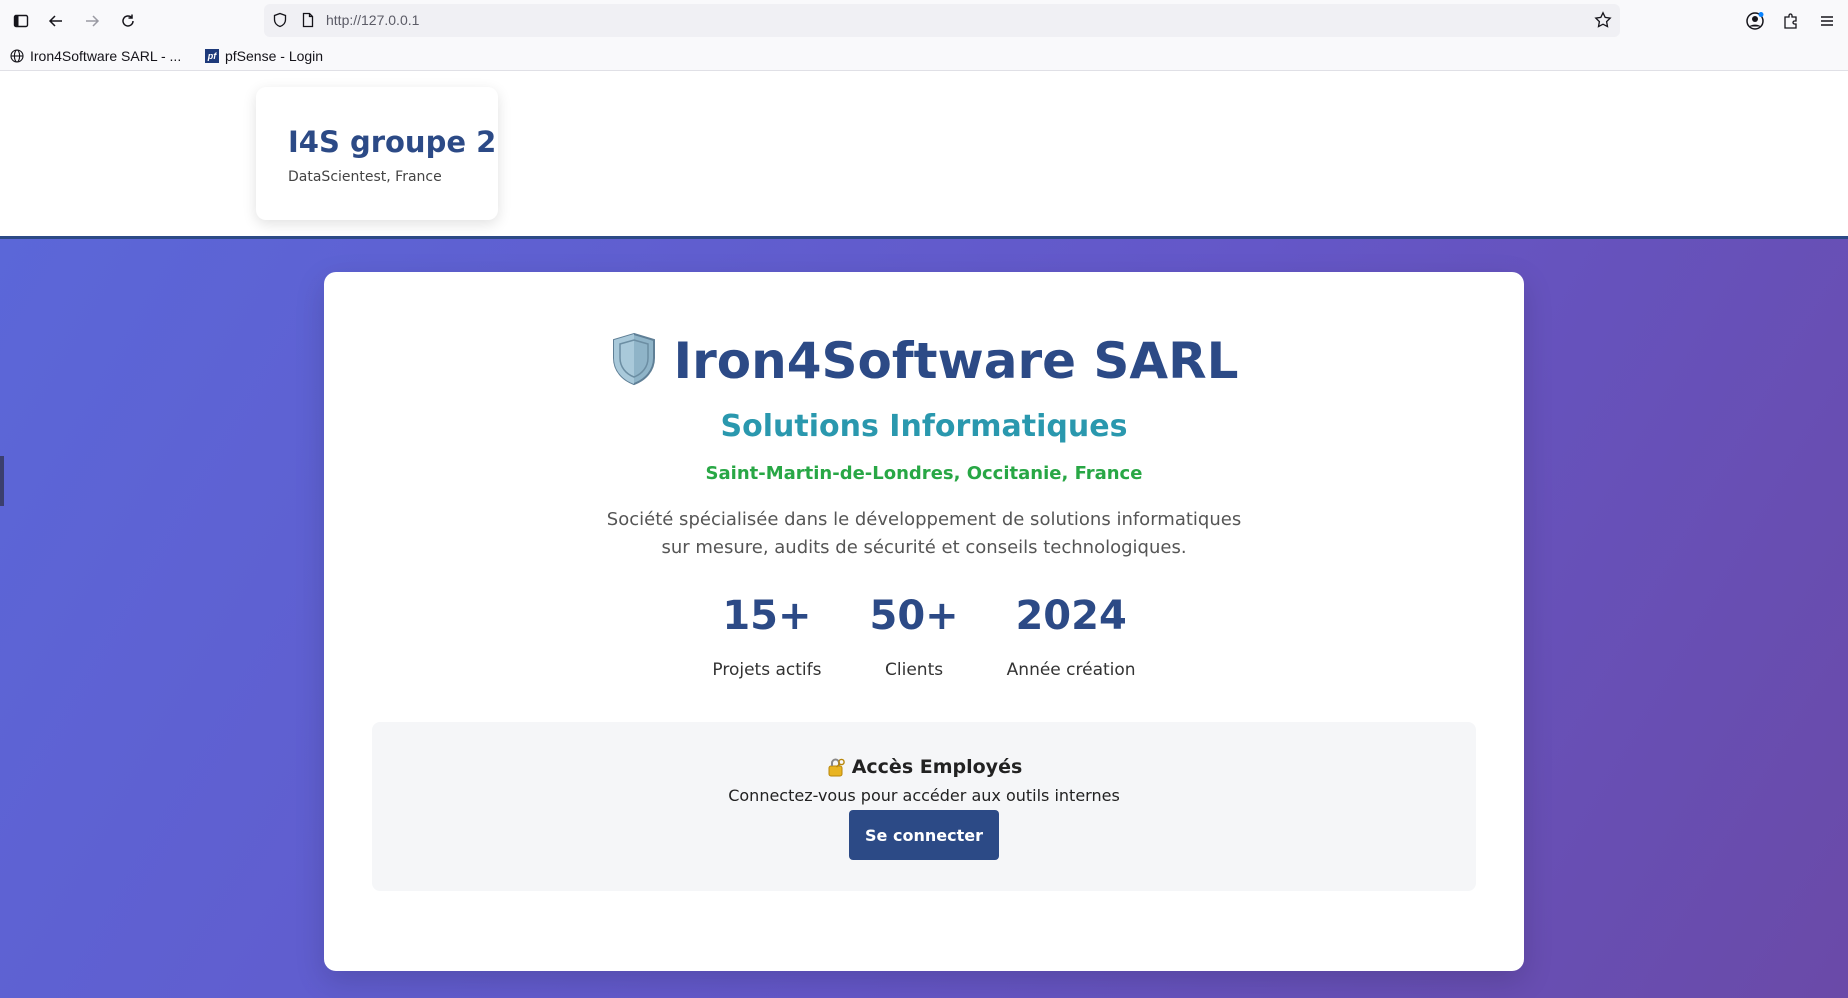  What do you see at coordinates (924, 426) in the screenshot?
I see `hero-subtitle: Solutions Informatiques` at bounding box center [924, 426].